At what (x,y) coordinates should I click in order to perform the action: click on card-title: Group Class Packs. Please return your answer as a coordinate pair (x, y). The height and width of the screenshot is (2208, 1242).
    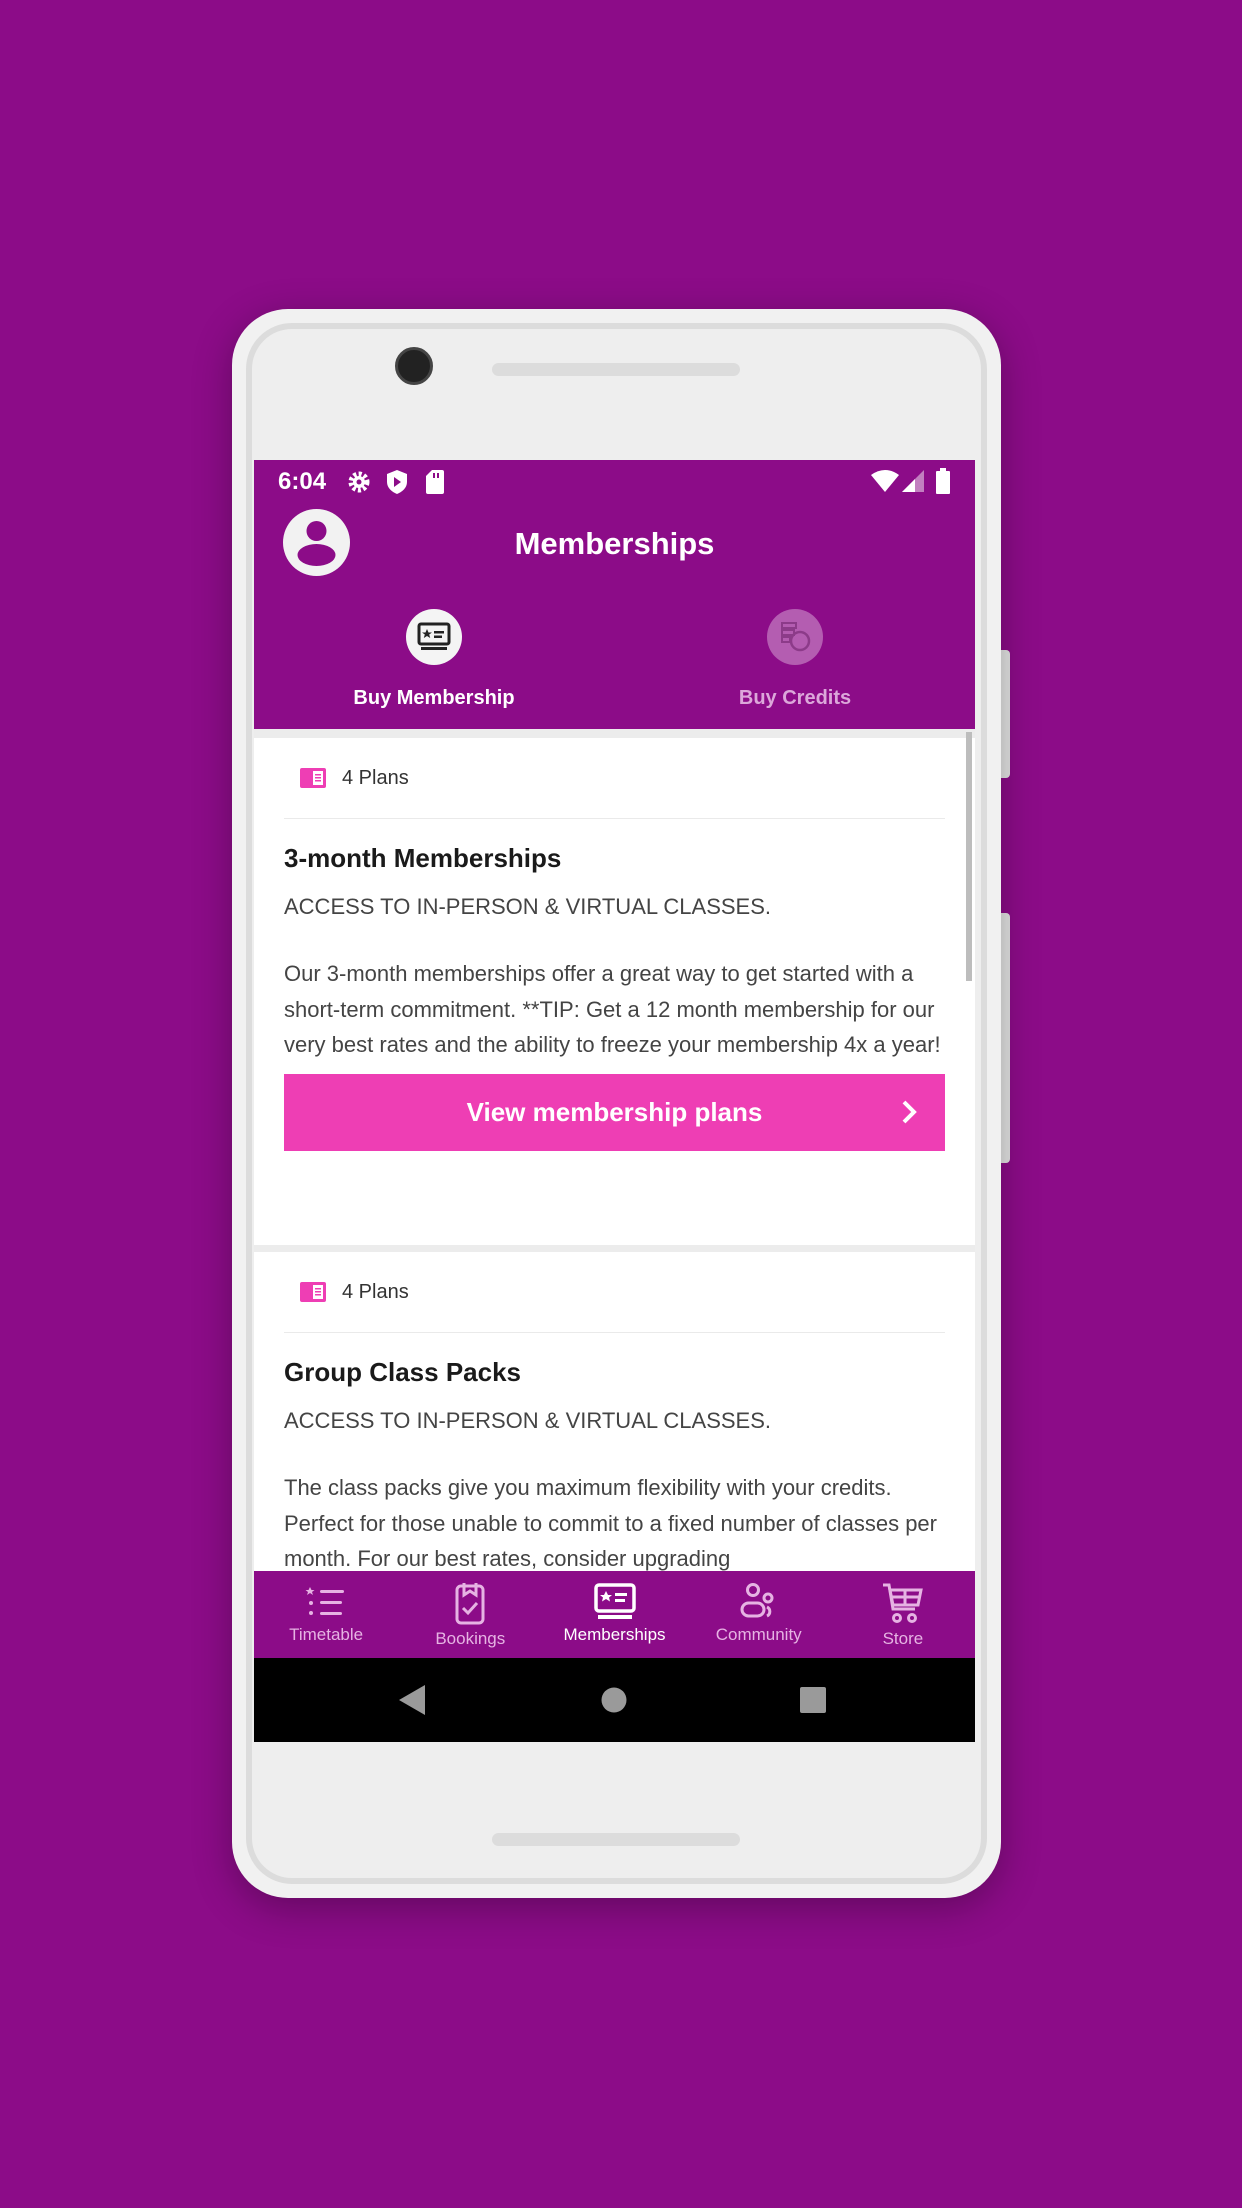
    Looking at the image, I should click on (402, 1372).